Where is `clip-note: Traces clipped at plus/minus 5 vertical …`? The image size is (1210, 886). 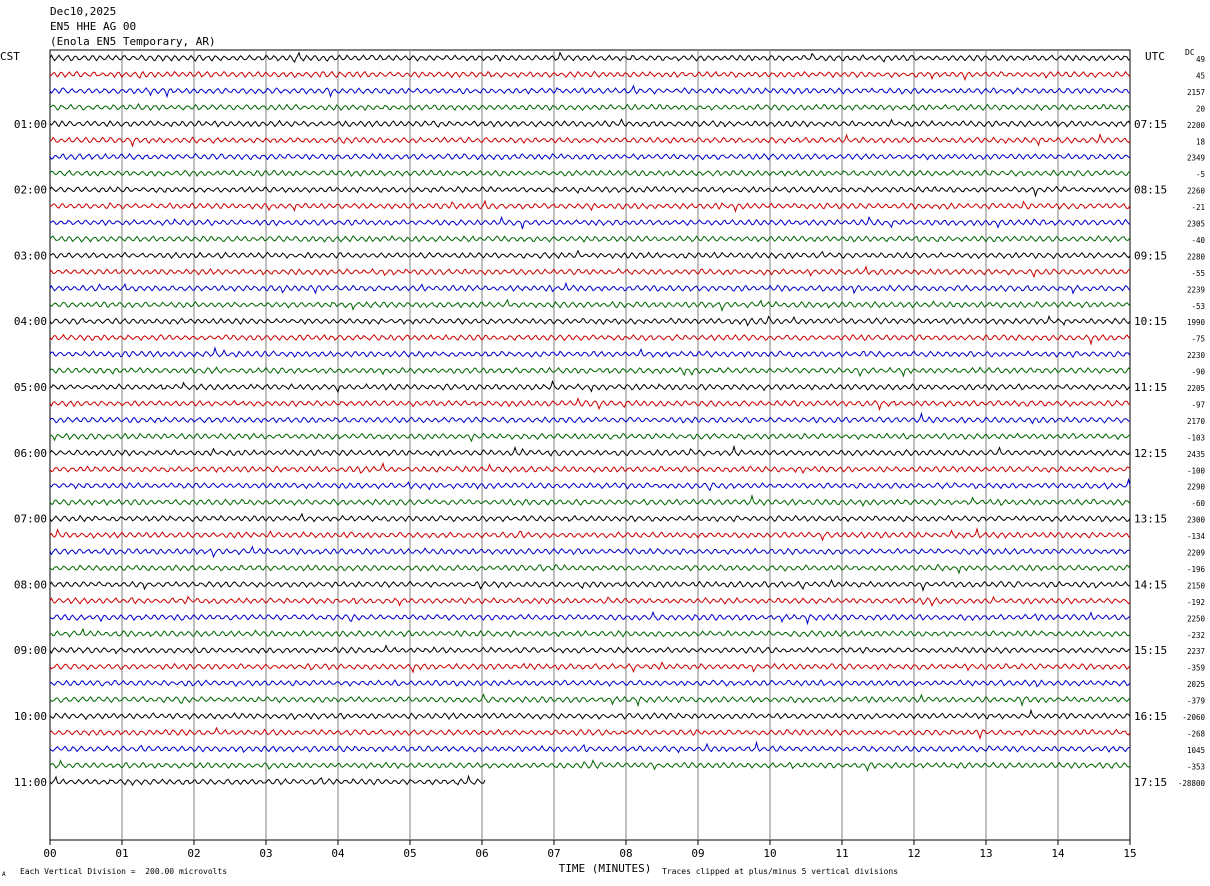 clip-note: Traces clipped at plus/minus 5 vertical … is located at coordinates (780, 871).